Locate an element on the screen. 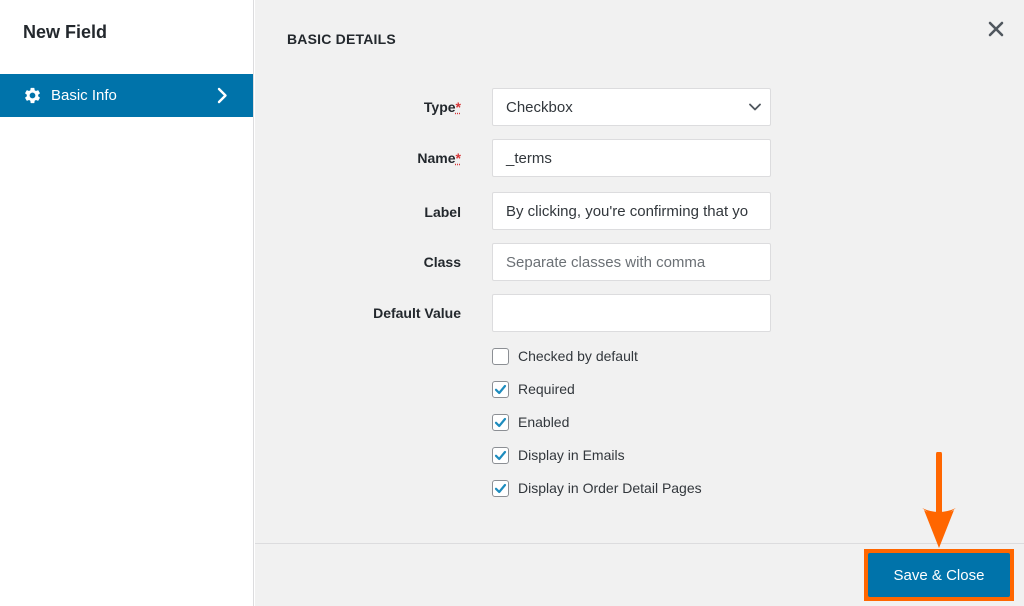 Image resolution: width=1024 pixels, height=606 pixels. close-icon is located at coordinates (996, 29).